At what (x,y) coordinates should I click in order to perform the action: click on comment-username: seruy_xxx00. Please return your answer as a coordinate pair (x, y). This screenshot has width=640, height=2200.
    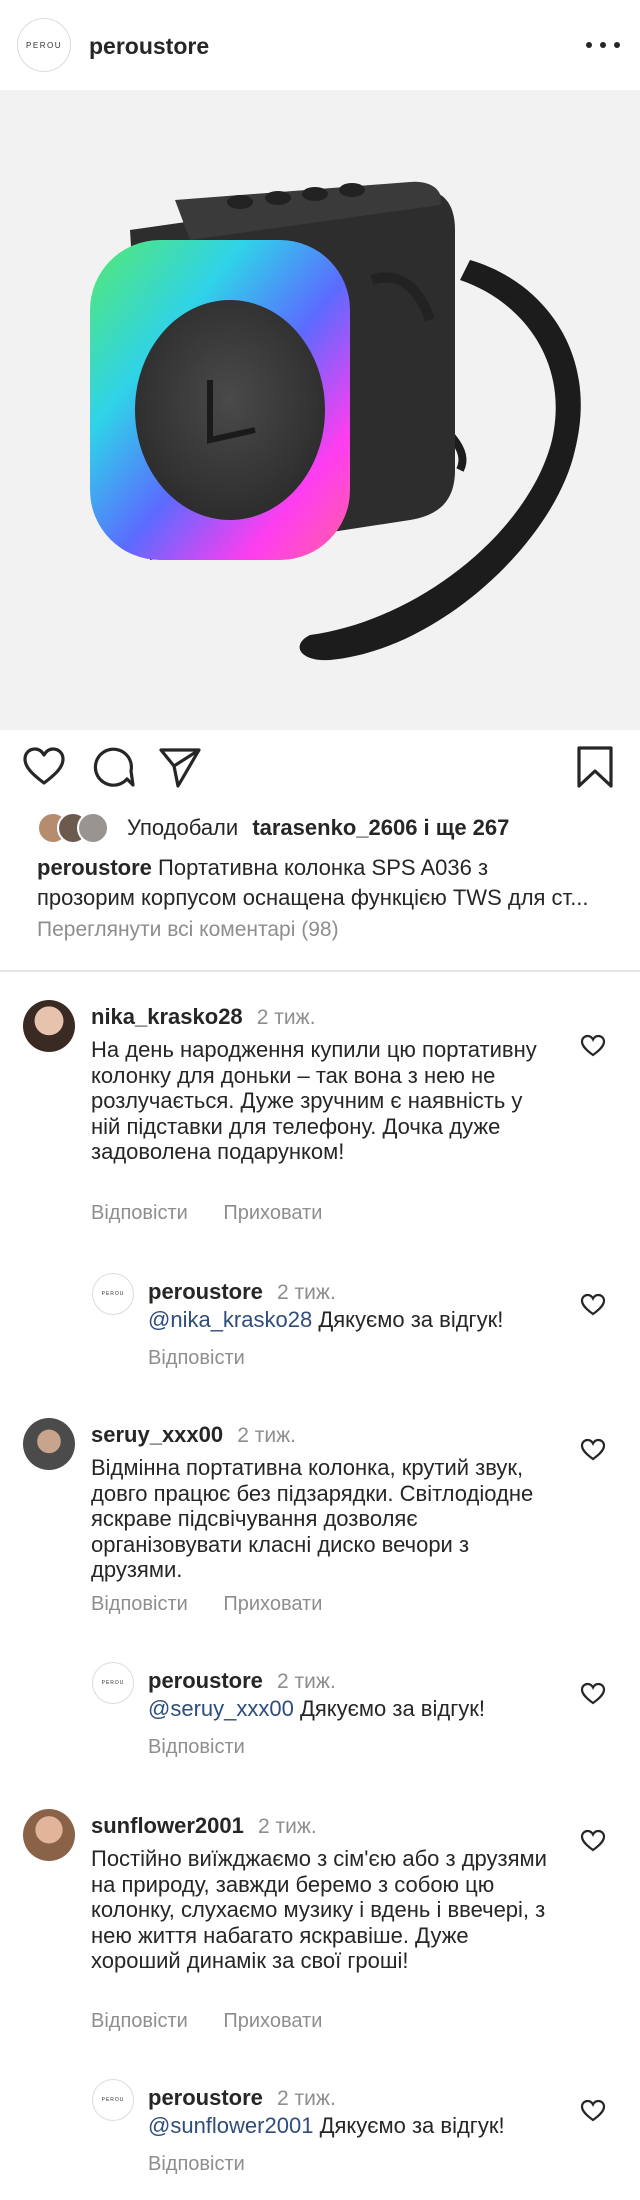
    Looking at the image, I should click on (157, 1434).